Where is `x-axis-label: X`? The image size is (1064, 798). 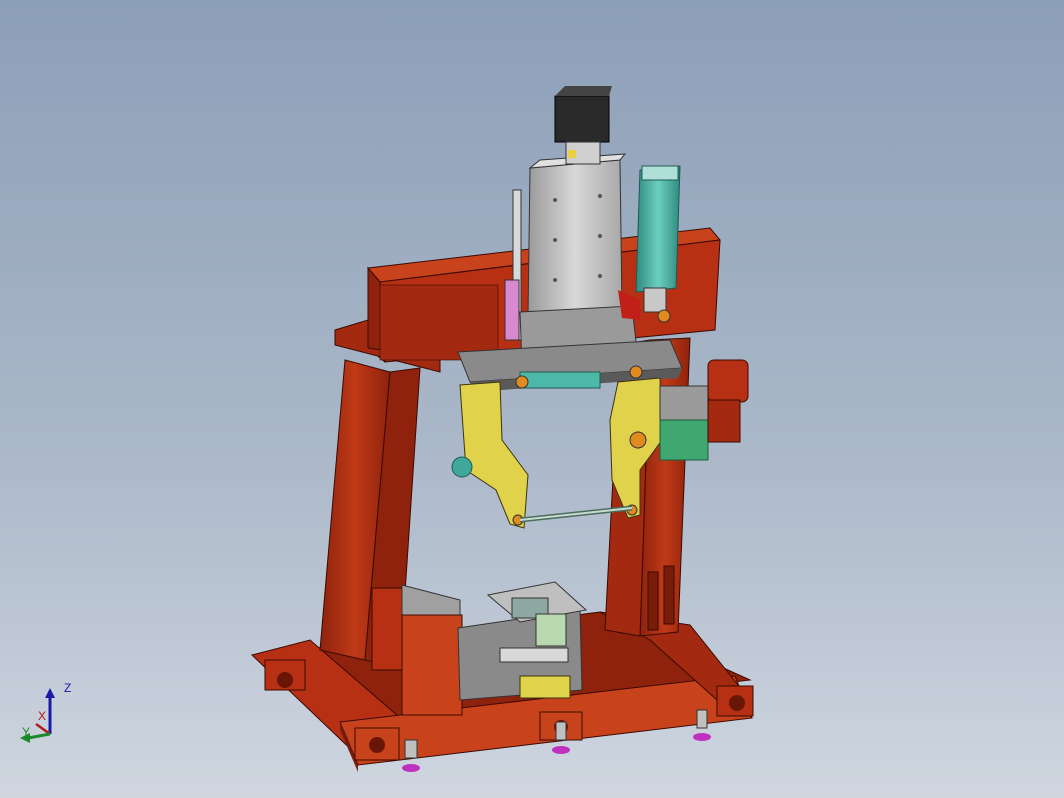
x-axis-label: X is located at coordinates (42, 716).